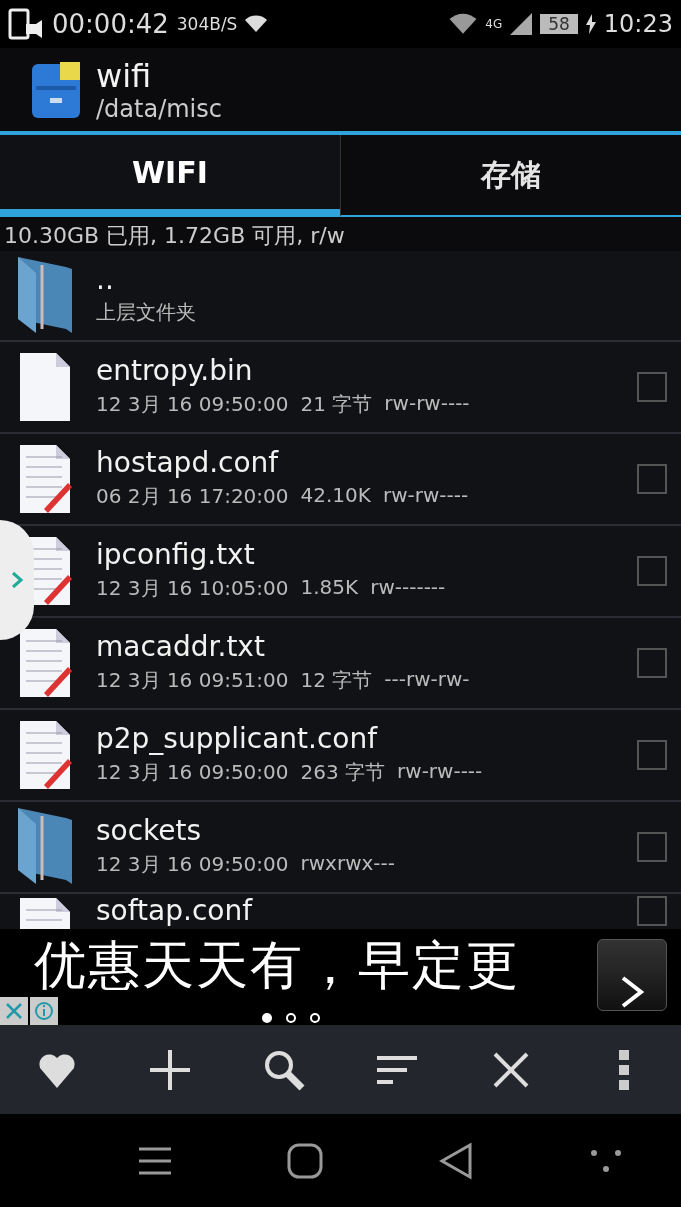 This screenshot has width=681, height=1207. I want to click on clock: 10:23, so click(638, 24).